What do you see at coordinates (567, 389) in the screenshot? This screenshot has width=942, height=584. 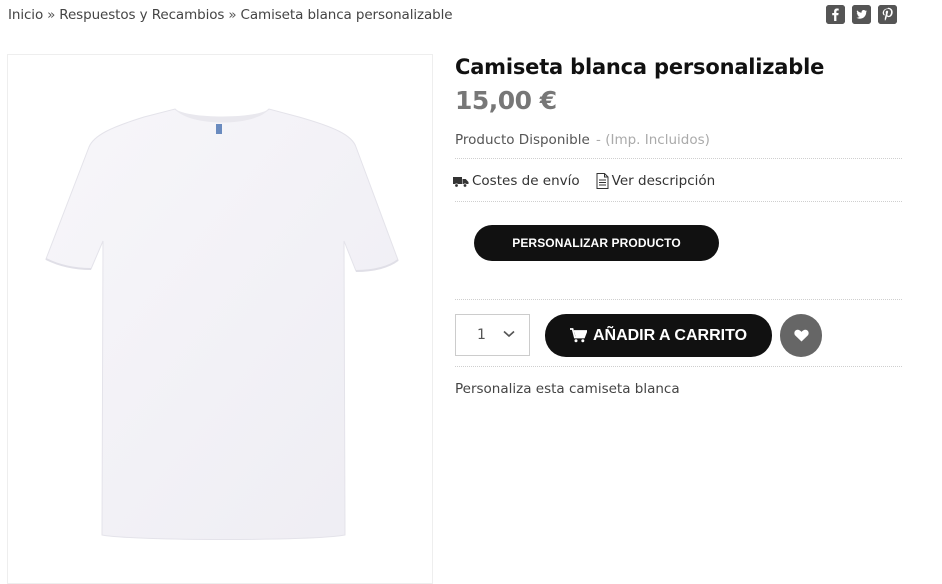 I see `product-short-description: Personaliza esta camiseta blanca` at bounding box center [567, 389].